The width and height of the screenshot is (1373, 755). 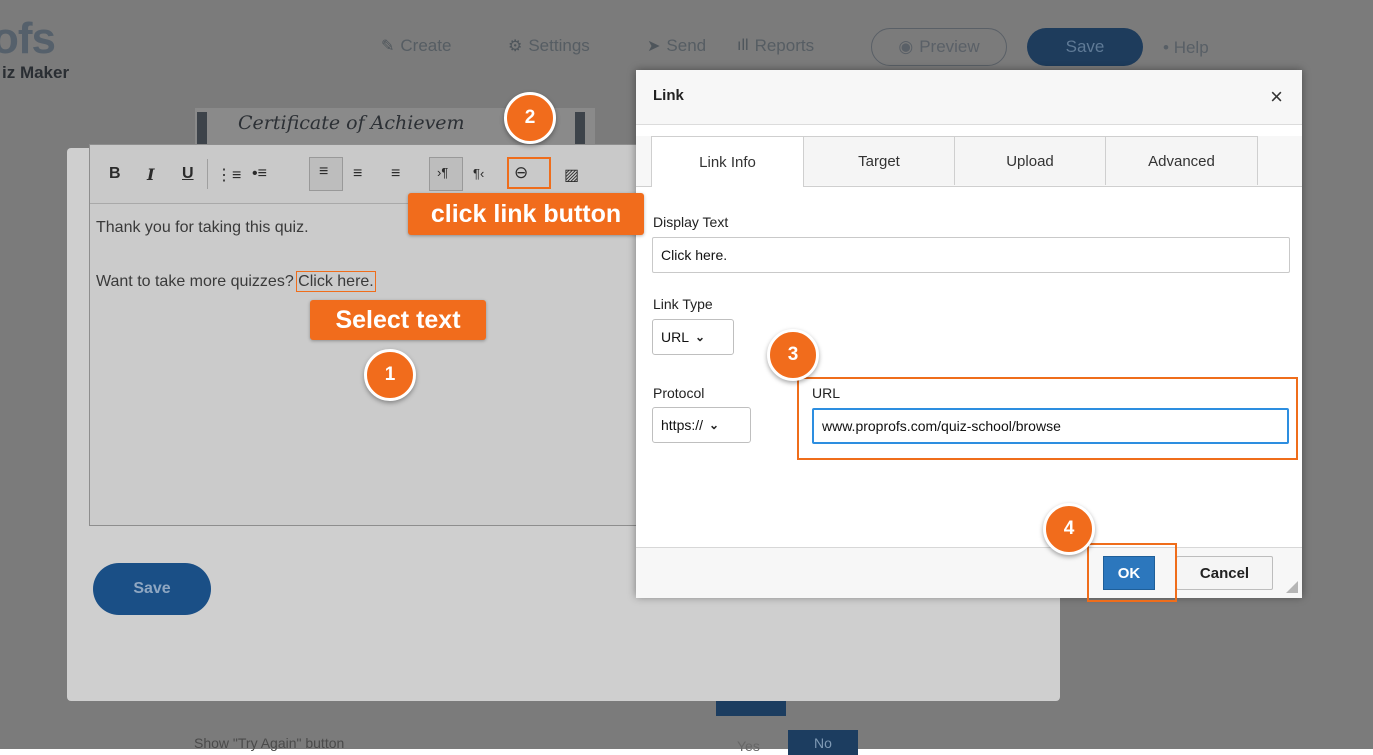 I want to click on editor-save-button: Save, so click(x=152, y=589).